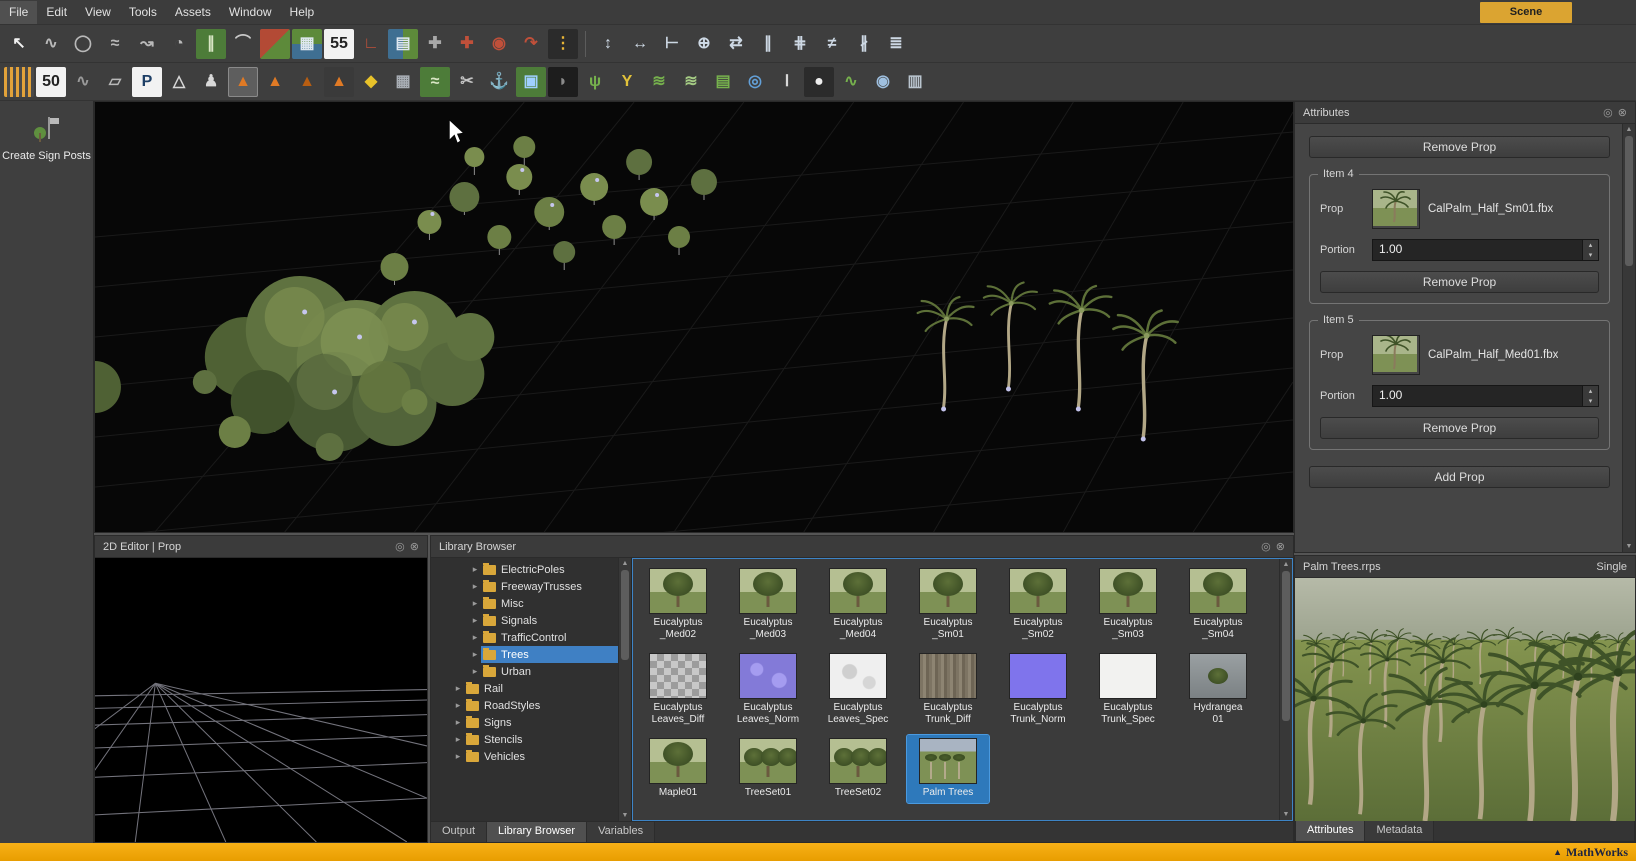 The height and width of the screenshot is (861, 1636). I want to click on elevation-pin-icon: ◎, so click(755, 82).